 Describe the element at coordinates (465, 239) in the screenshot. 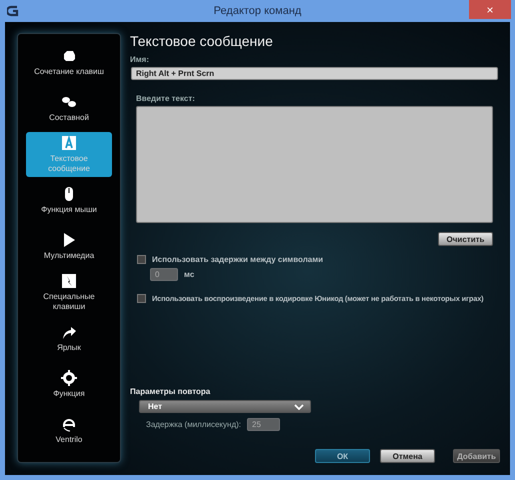

I see `clear-button: Очистить` at that location.